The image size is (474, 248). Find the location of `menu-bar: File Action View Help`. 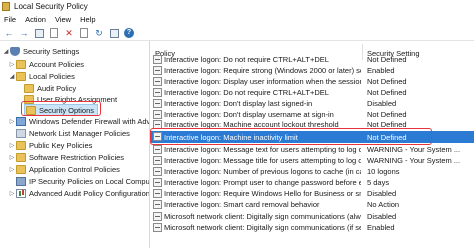

menu-bar: File Action View Help is located at coordinates (237, 19).